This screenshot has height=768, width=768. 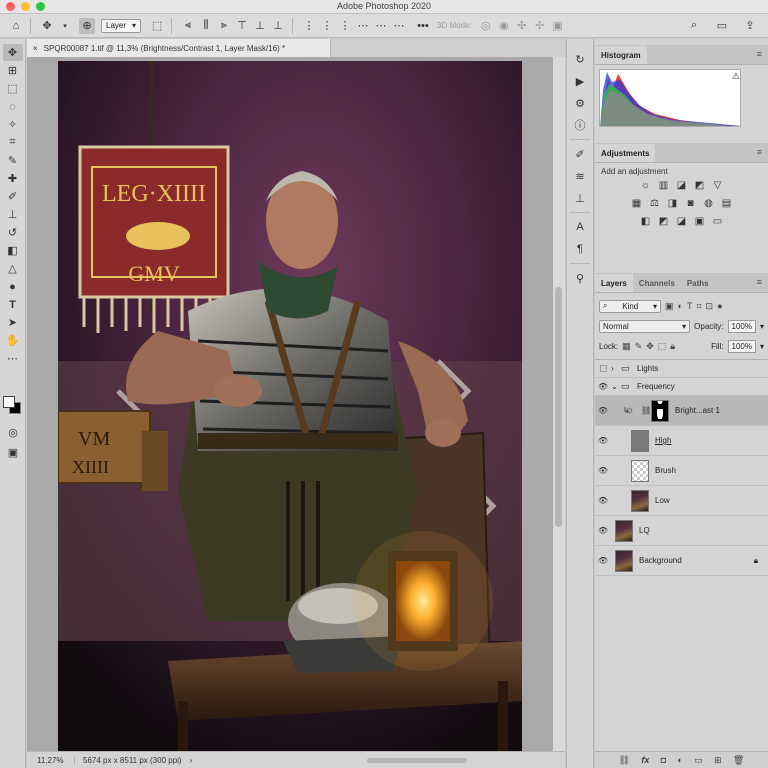 What do you see at coordinates (662, 346) in the screenshot?
I see `lock-artboard-icon: ⬚` at bounding box center [662, 346].